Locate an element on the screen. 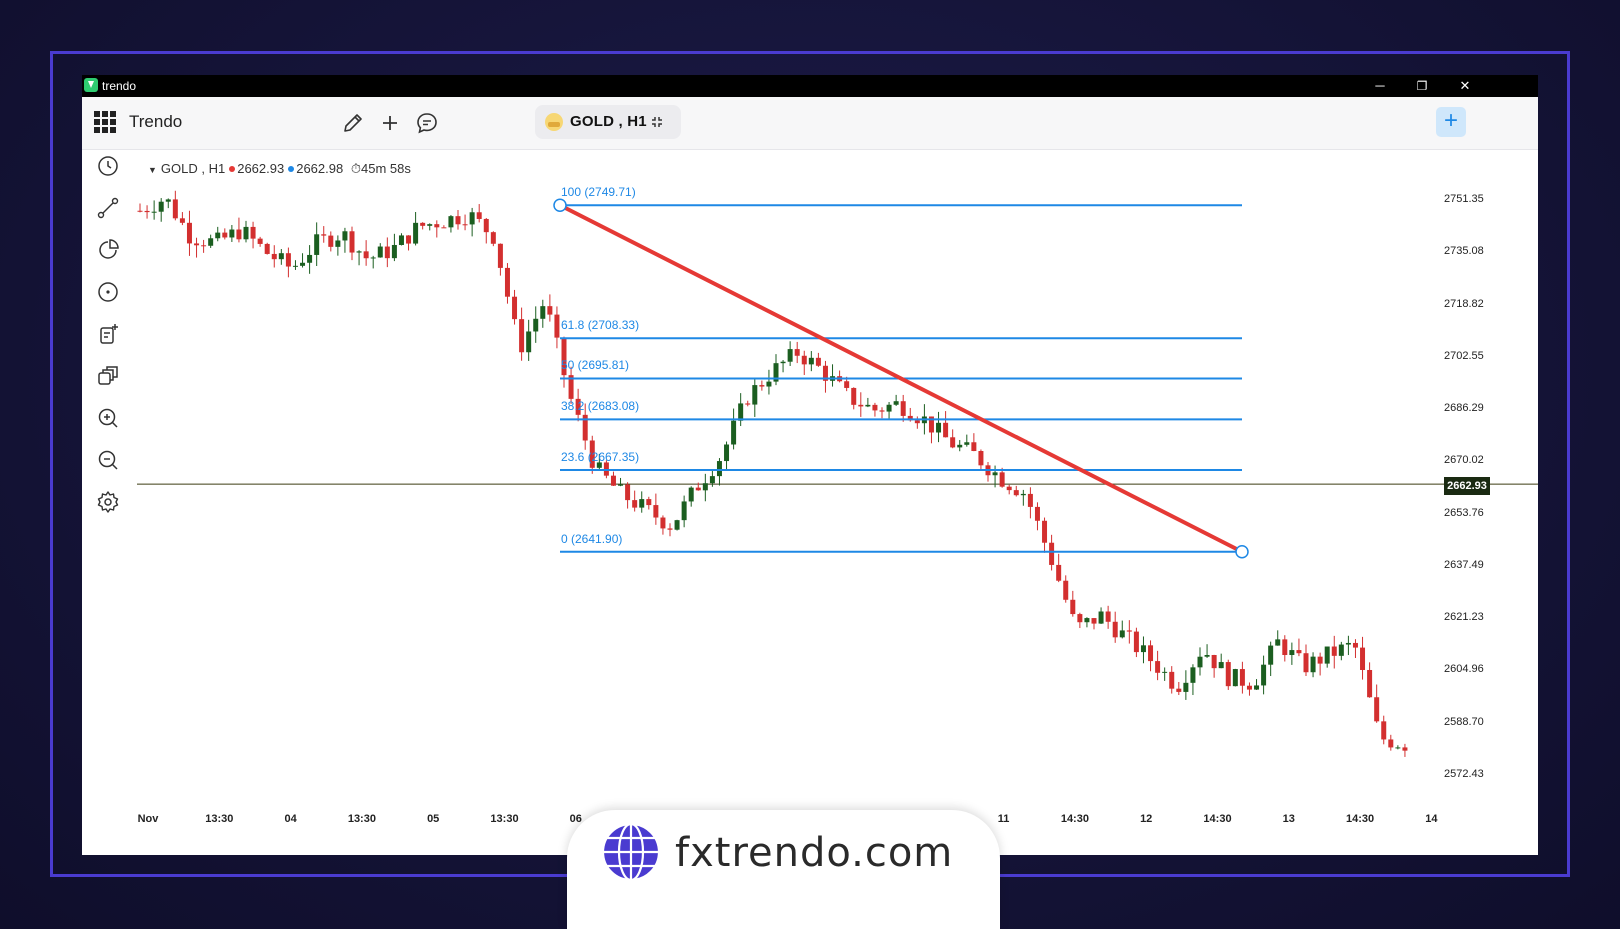  legend-bid: 2662.93 is located at coordinates (261, 168).